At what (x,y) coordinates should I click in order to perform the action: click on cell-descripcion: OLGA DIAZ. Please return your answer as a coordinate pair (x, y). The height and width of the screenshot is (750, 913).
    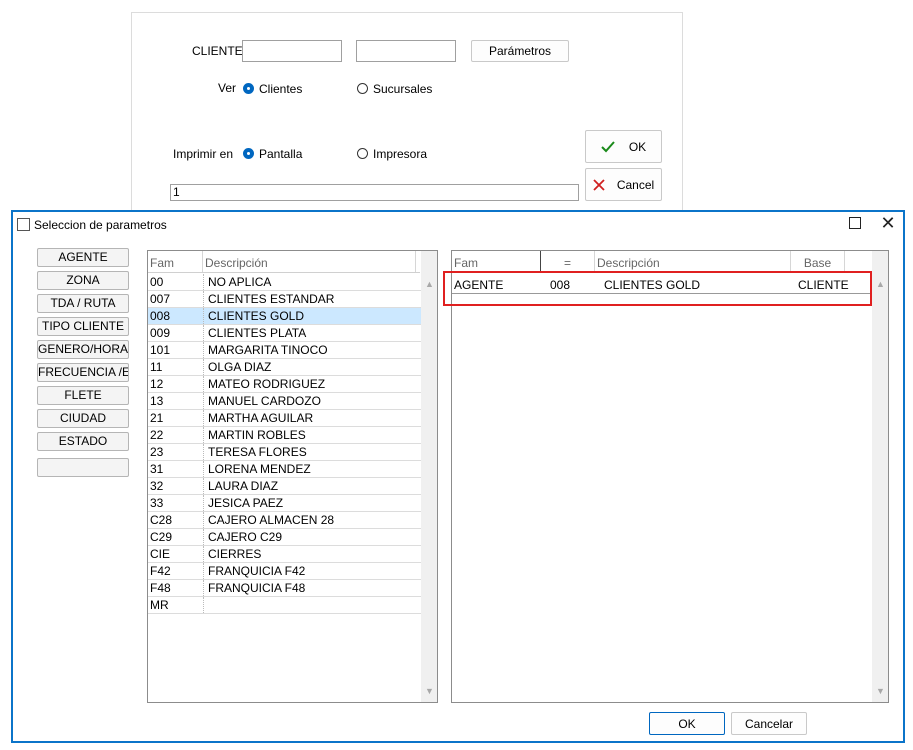
    Looking at the image, I should click on (240, 367).